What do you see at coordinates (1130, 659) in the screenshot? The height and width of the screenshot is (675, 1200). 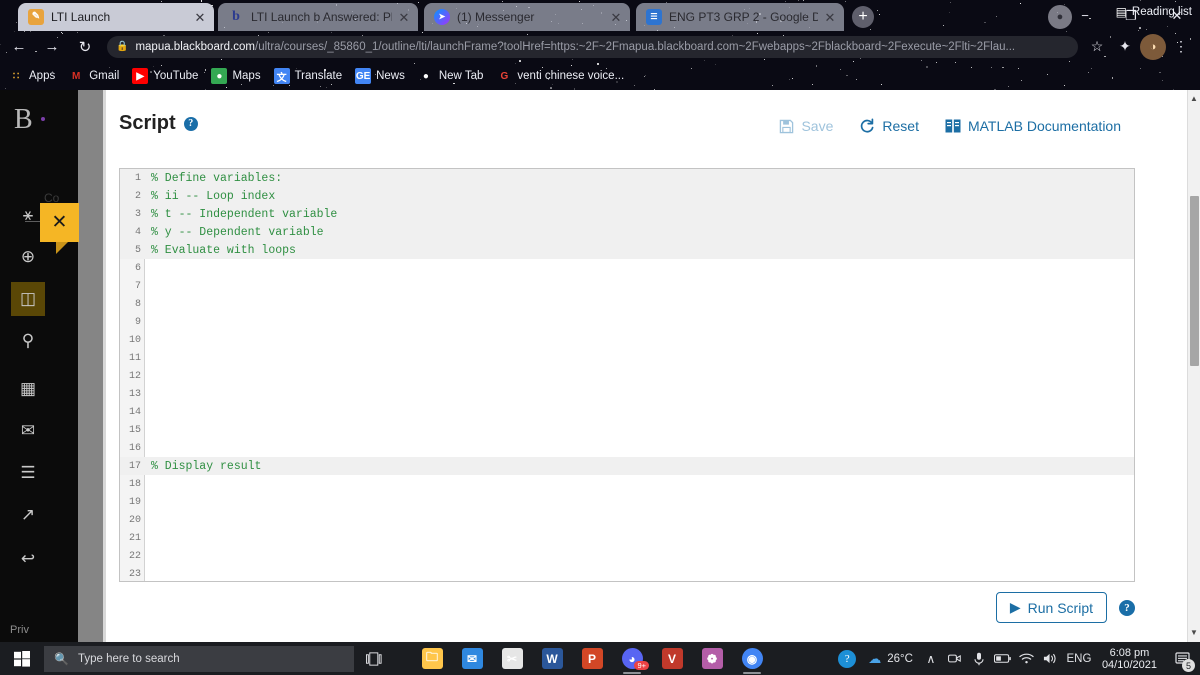 I see `clock: 6:08 pm 04/10/2021` at bounding box center [1130, 659].